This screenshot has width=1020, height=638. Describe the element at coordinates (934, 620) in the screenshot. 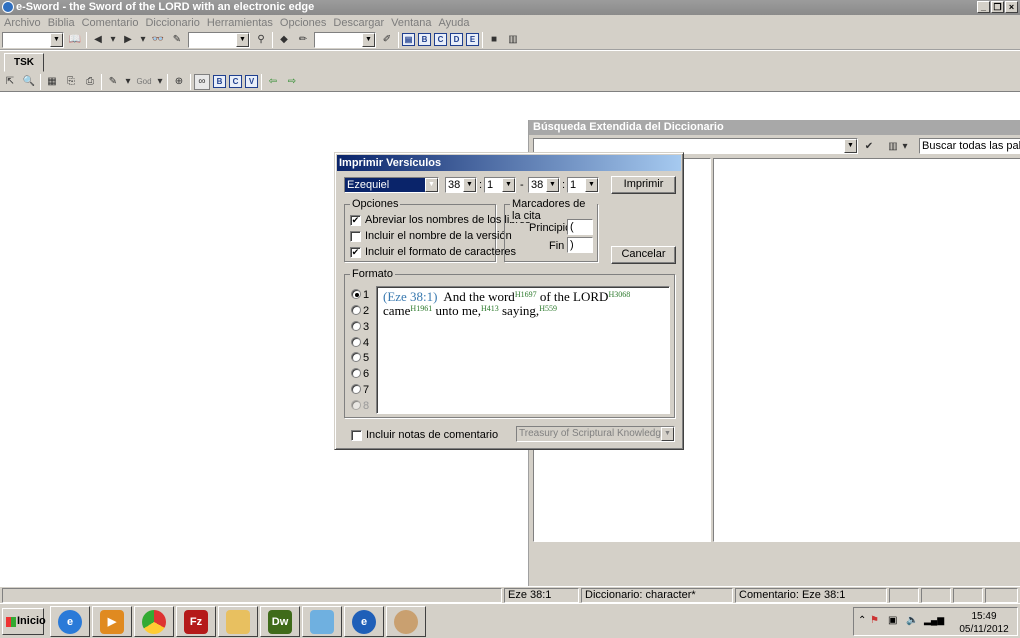

I see `network-icon: ▂▄▆` at that location.